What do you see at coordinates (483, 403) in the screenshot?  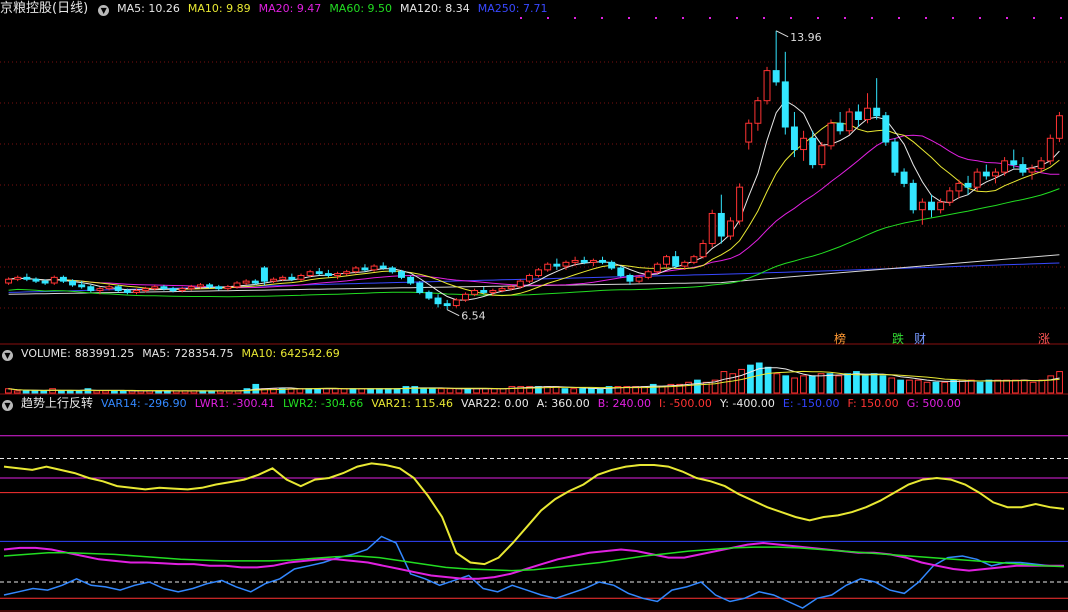 I see `ind-label: VAR22:` at bounding box center [483, 403].